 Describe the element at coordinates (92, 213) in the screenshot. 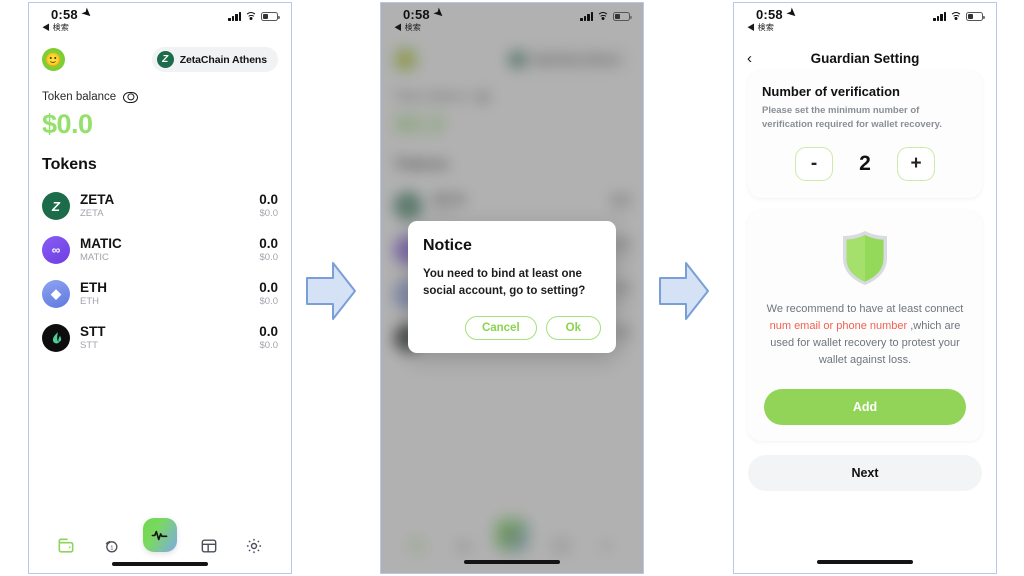

I see `token-name: ZETA` at that location.